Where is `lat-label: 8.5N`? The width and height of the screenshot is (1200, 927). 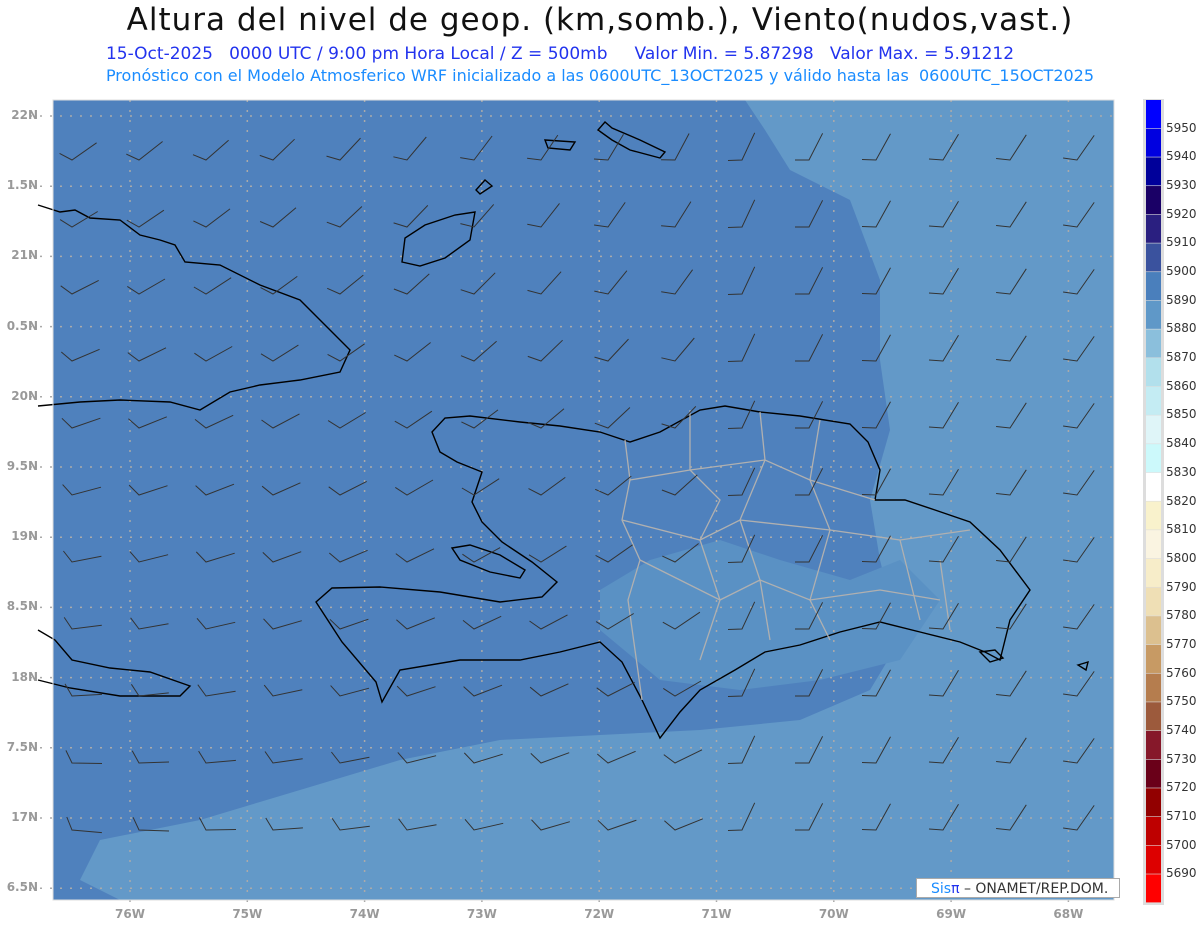
lat-label: 8.5N is located at coordinates (22, 606).